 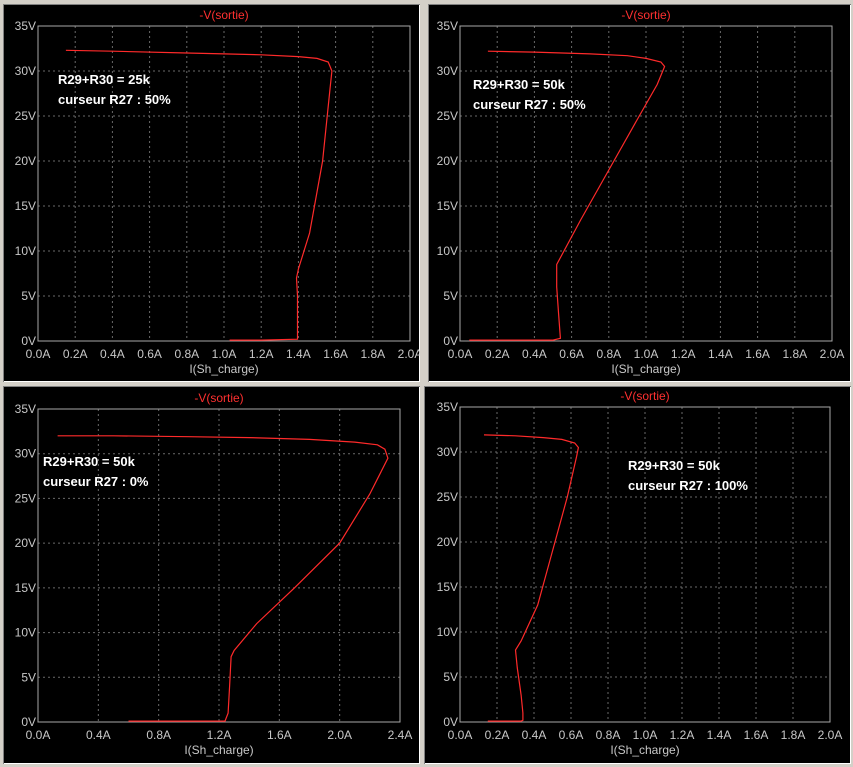 What do you see at coordinates (645, 369) in the screenshot?
I see `chart-top-right-x-axis-label: I(Sh_charge)` at bounding box center [645, 369].